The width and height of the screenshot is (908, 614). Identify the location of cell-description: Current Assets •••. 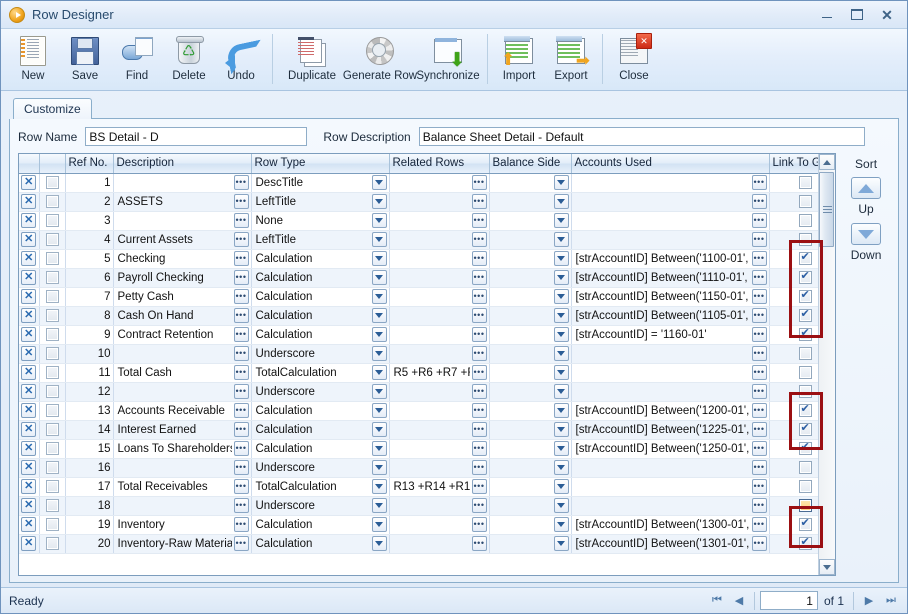
(182, 240).